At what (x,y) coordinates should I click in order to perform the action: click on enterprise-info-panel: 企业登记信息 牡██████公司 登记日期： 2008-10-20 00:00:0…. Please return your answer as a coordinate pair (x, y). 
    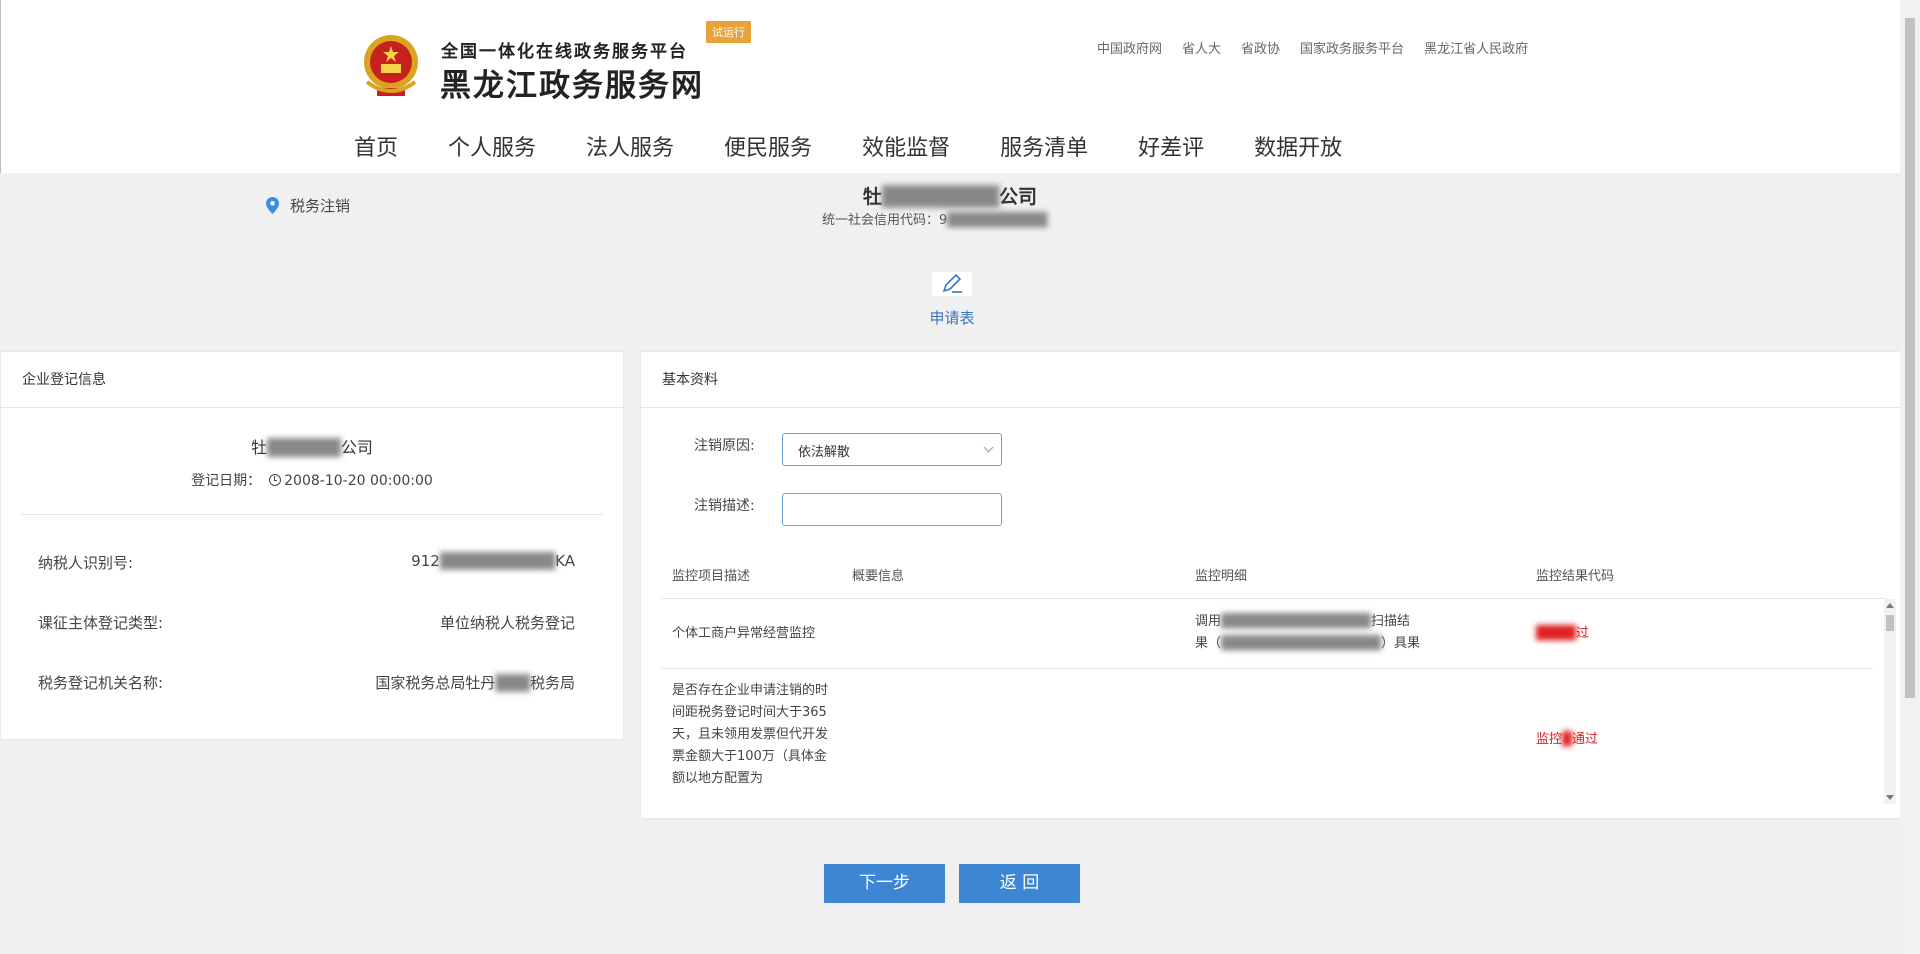
    Looking at the image, I should click on (312, 545).